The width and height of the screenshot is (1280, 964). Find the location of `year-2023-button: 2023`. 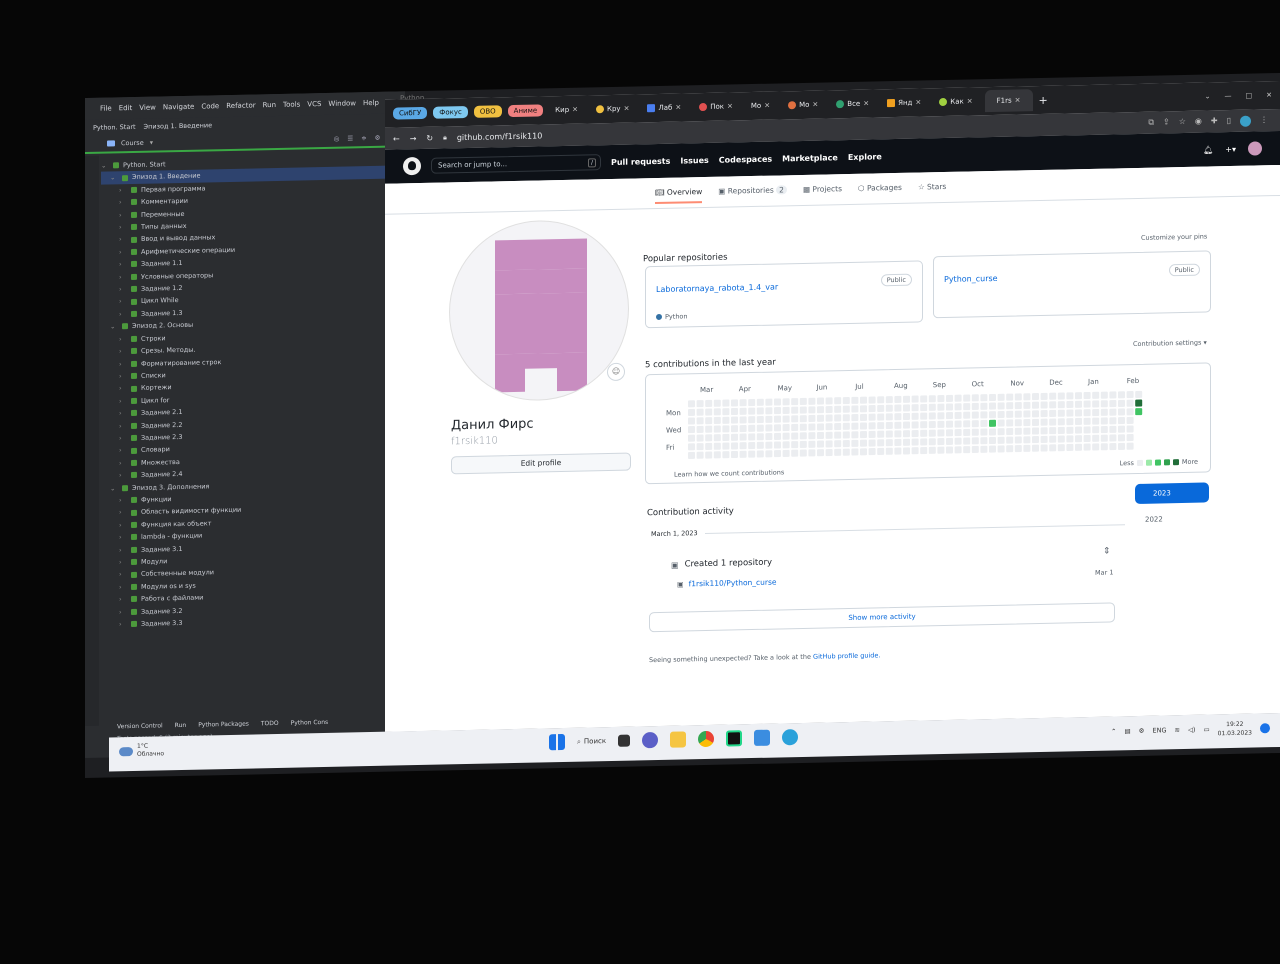

year-2023-button: 2023 is located at coordinates (1172, 493).